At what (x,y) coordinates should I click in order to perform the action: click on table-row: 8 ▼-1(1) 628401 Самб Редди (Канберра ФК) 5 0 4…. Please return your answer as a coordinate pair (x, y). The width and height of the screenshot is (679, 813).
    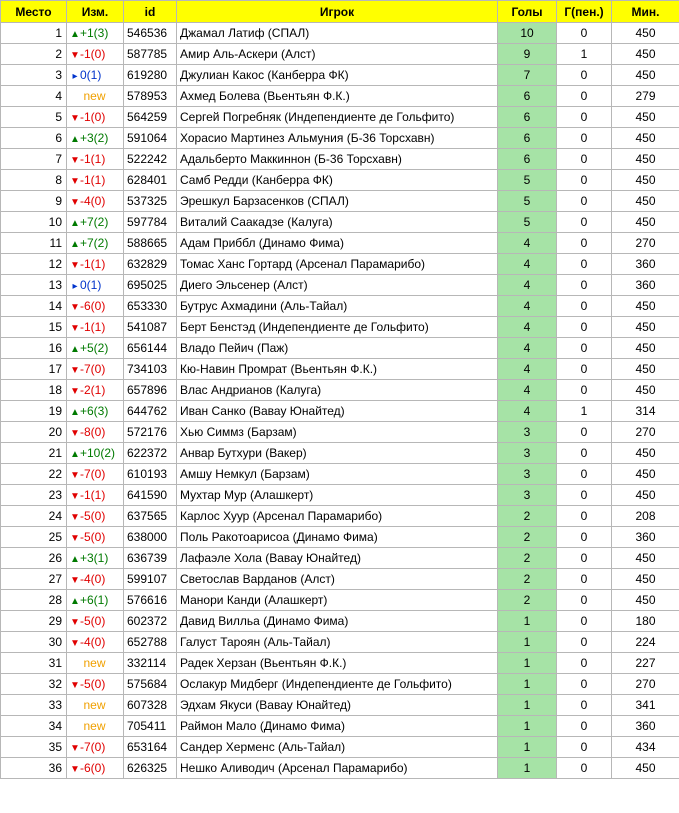
    Looking at the image, I should click on (339, 180).